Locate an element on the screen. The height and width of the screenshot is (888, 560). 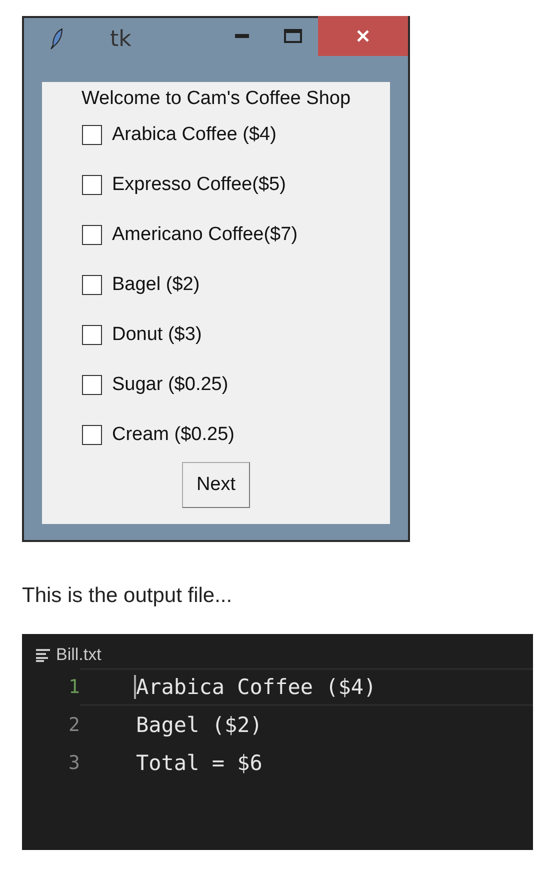
feather-icon is located at coordinates (57, 39).